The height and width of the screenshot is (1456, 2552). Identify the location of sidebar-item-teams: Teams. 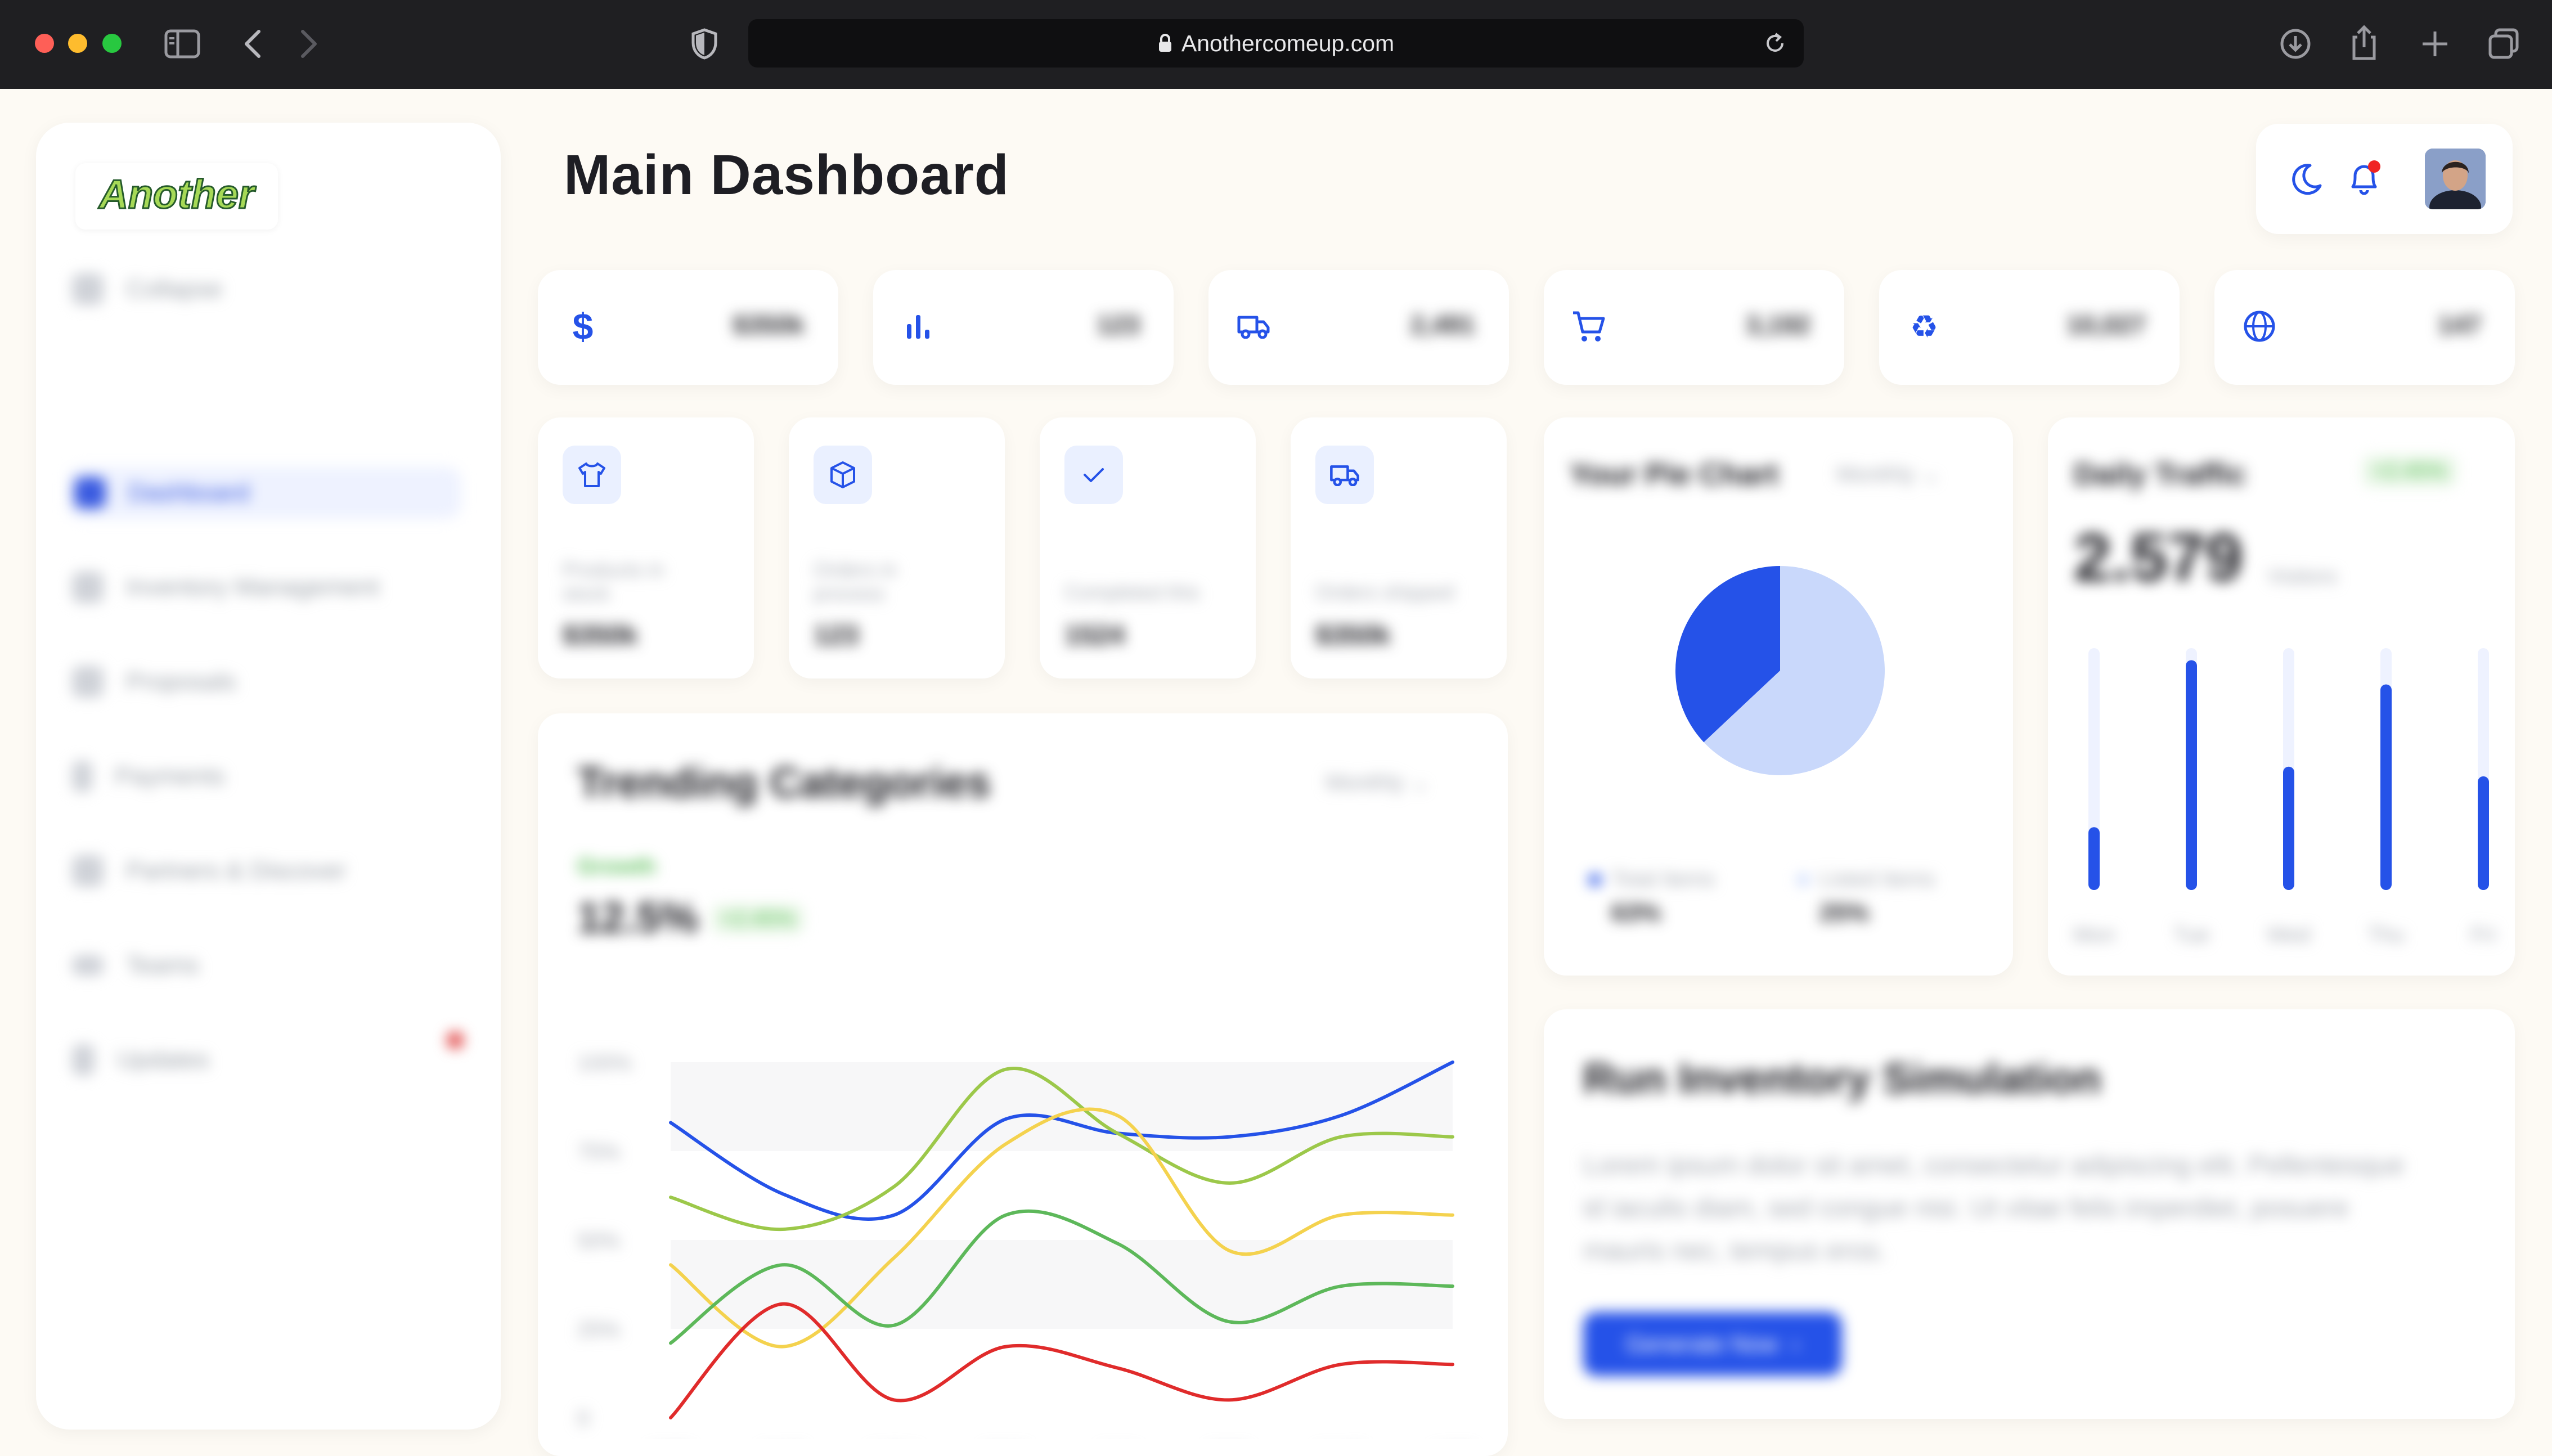
(269, 965).